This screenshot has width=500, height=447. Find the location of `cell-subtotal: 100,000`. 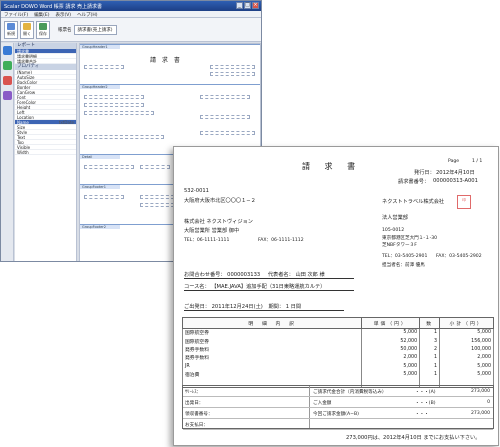

cell-subtotal: 100,000 is located at coordinates (466, 349).